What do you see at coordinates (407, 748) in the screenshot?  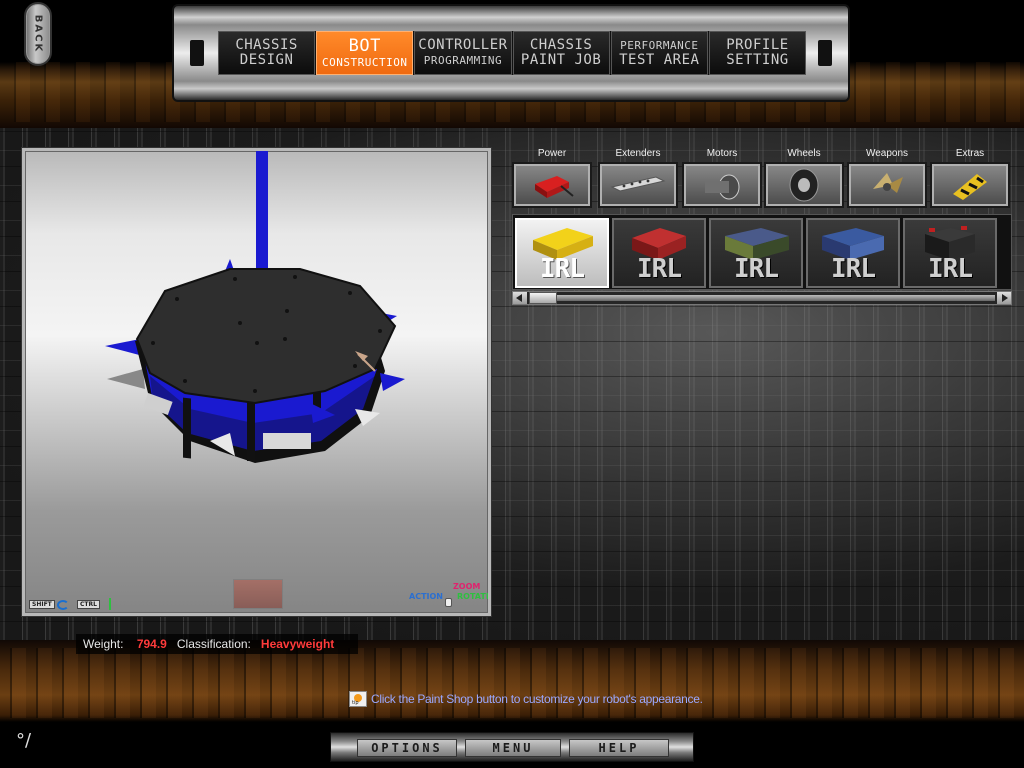 I see `options-button: OPTIONS` at bounding box center [407, 748].